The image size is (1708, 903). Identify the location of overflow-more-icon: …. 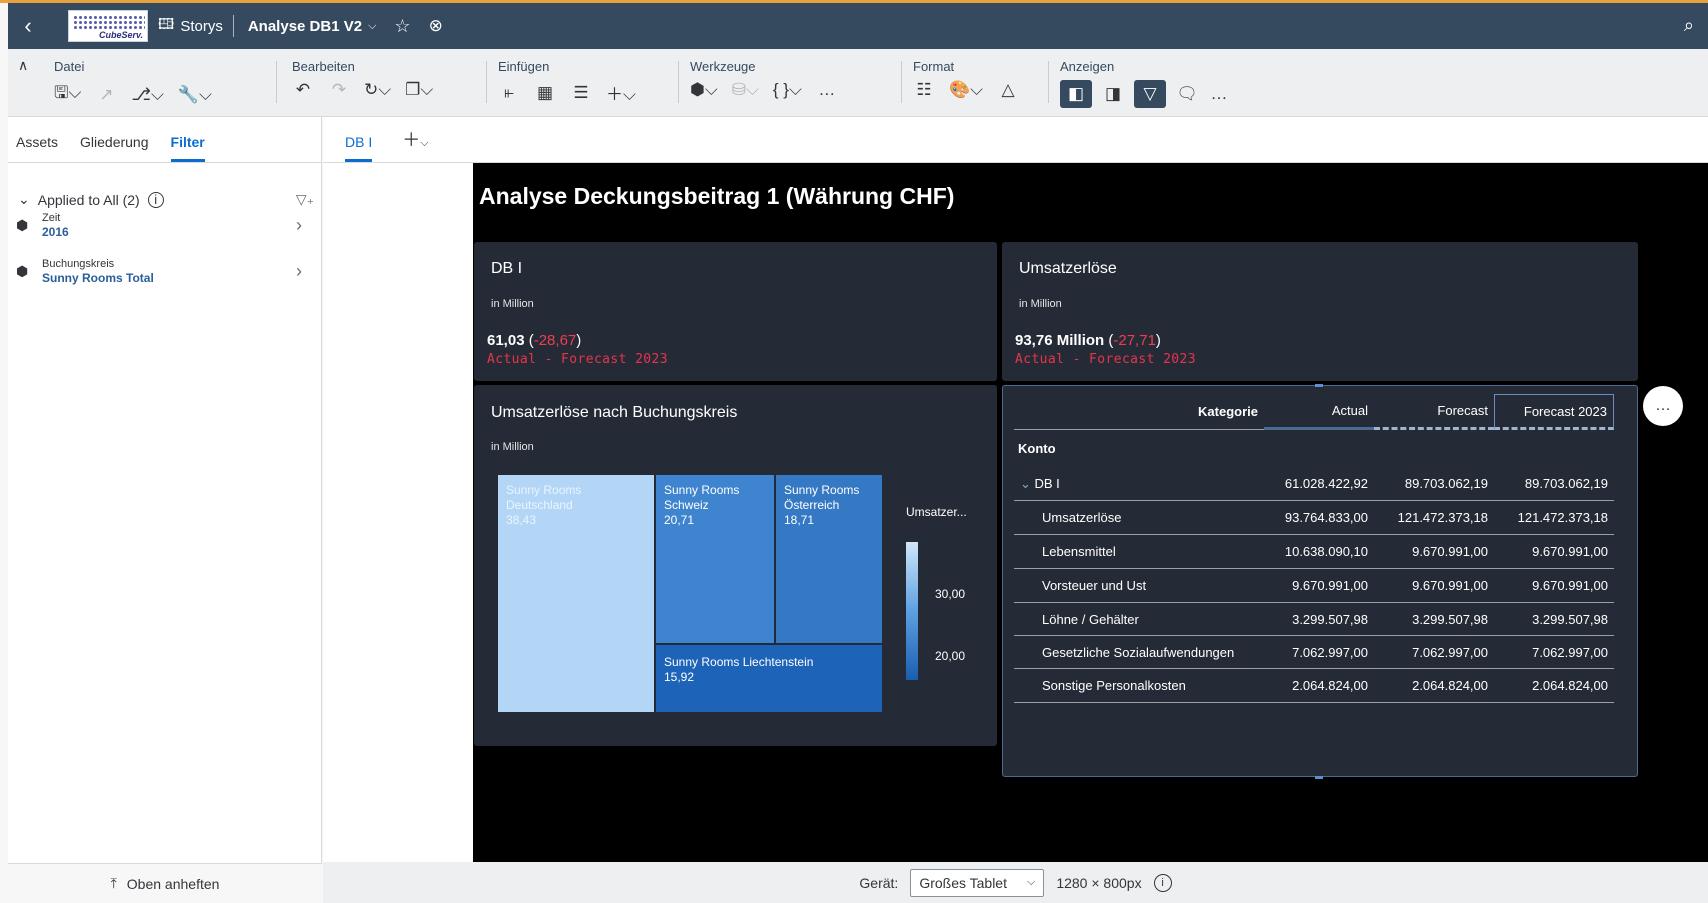
(827, 90).